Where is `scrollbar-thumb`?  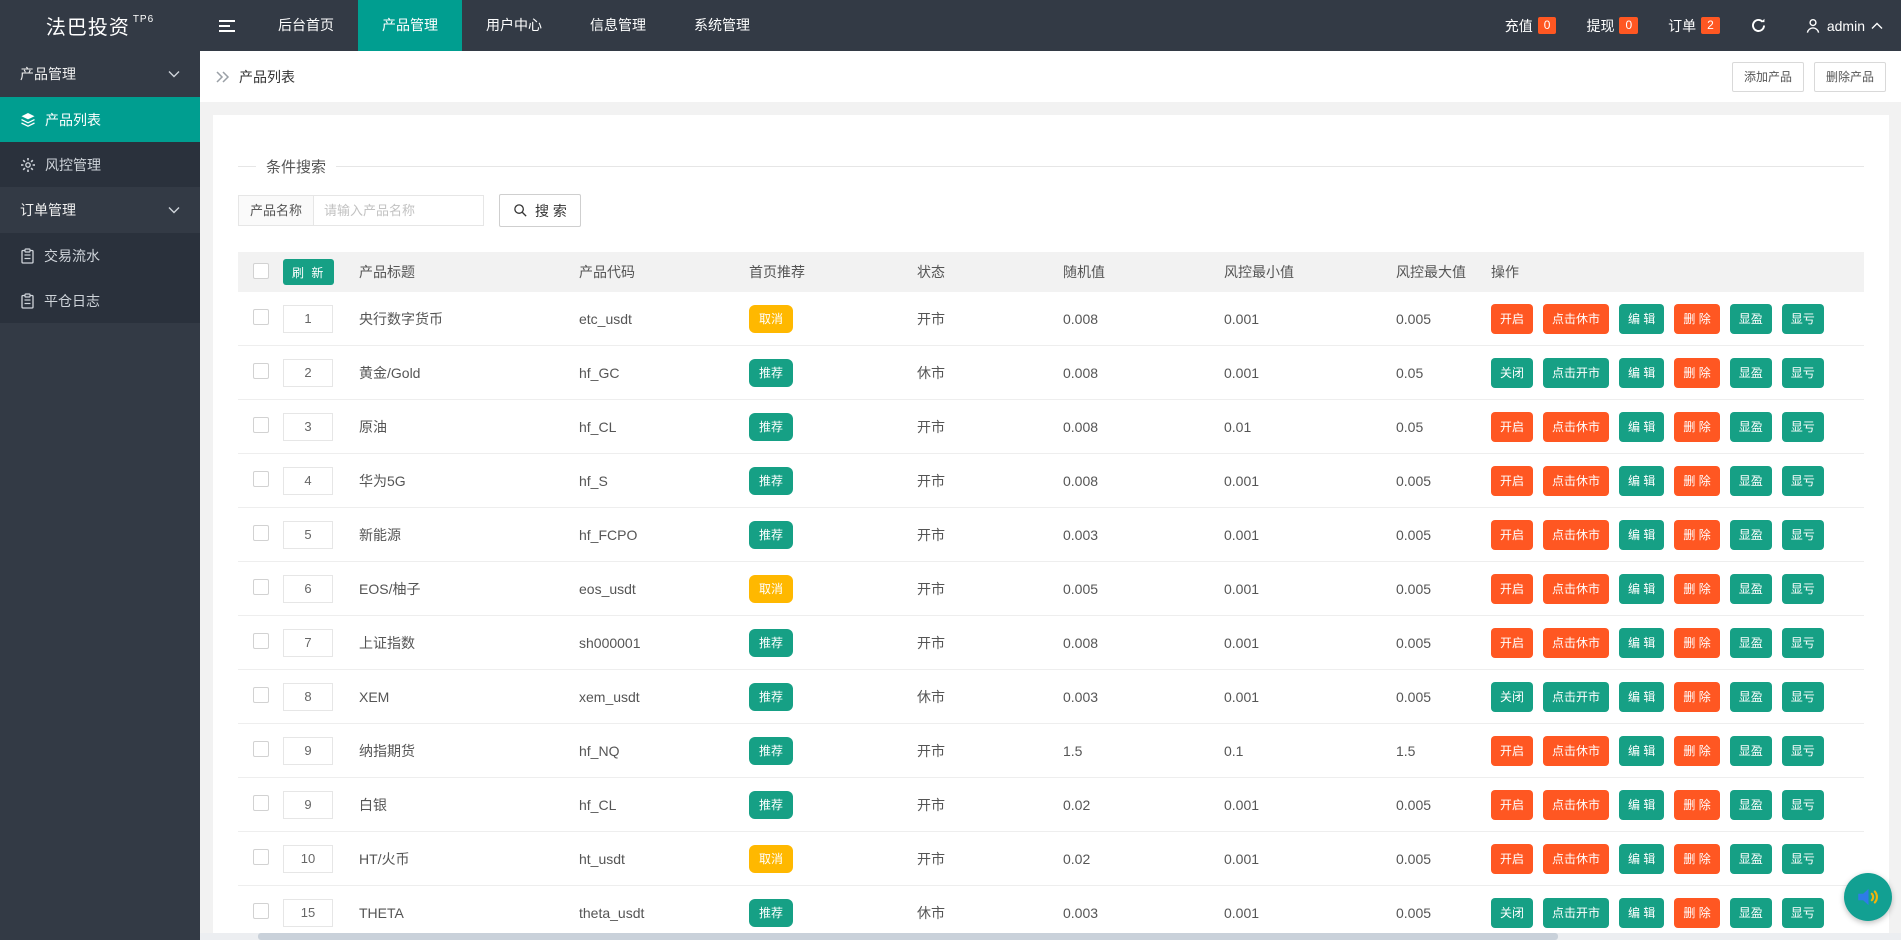
scrollbar-thumb is located at coordinates (908, 936).